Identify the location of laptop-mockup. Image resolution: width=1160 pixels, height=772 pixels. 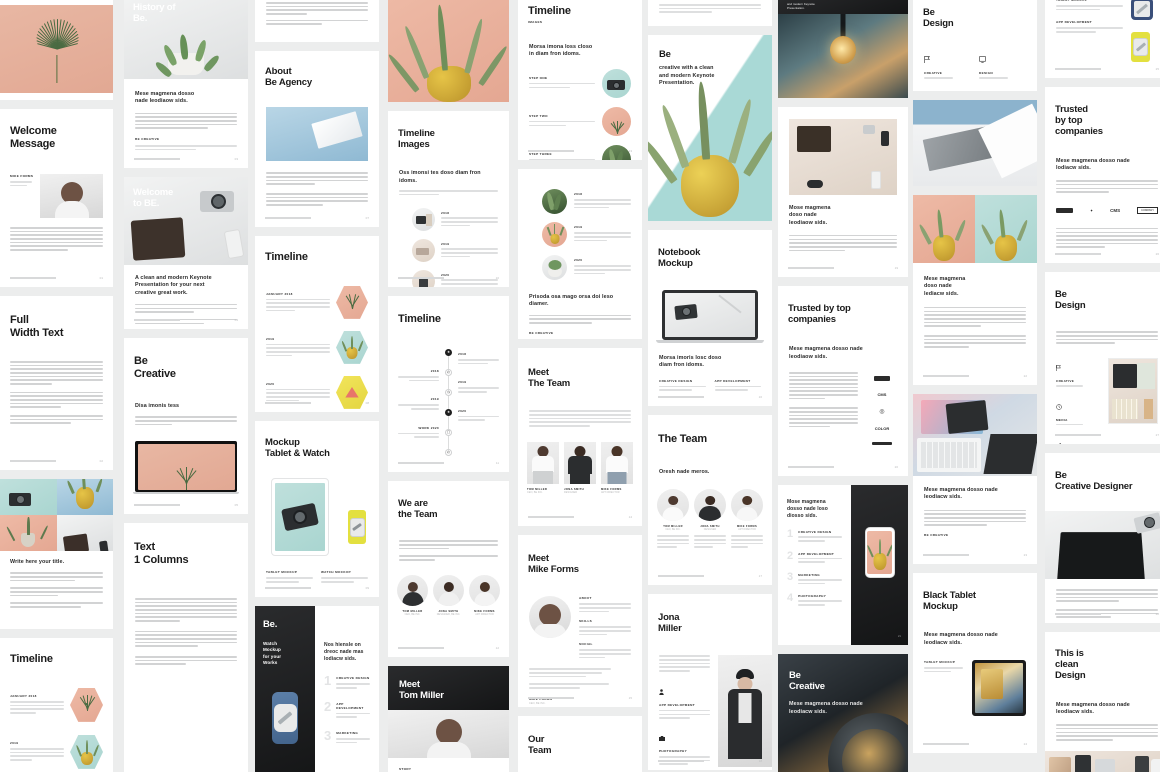
(710, 316).